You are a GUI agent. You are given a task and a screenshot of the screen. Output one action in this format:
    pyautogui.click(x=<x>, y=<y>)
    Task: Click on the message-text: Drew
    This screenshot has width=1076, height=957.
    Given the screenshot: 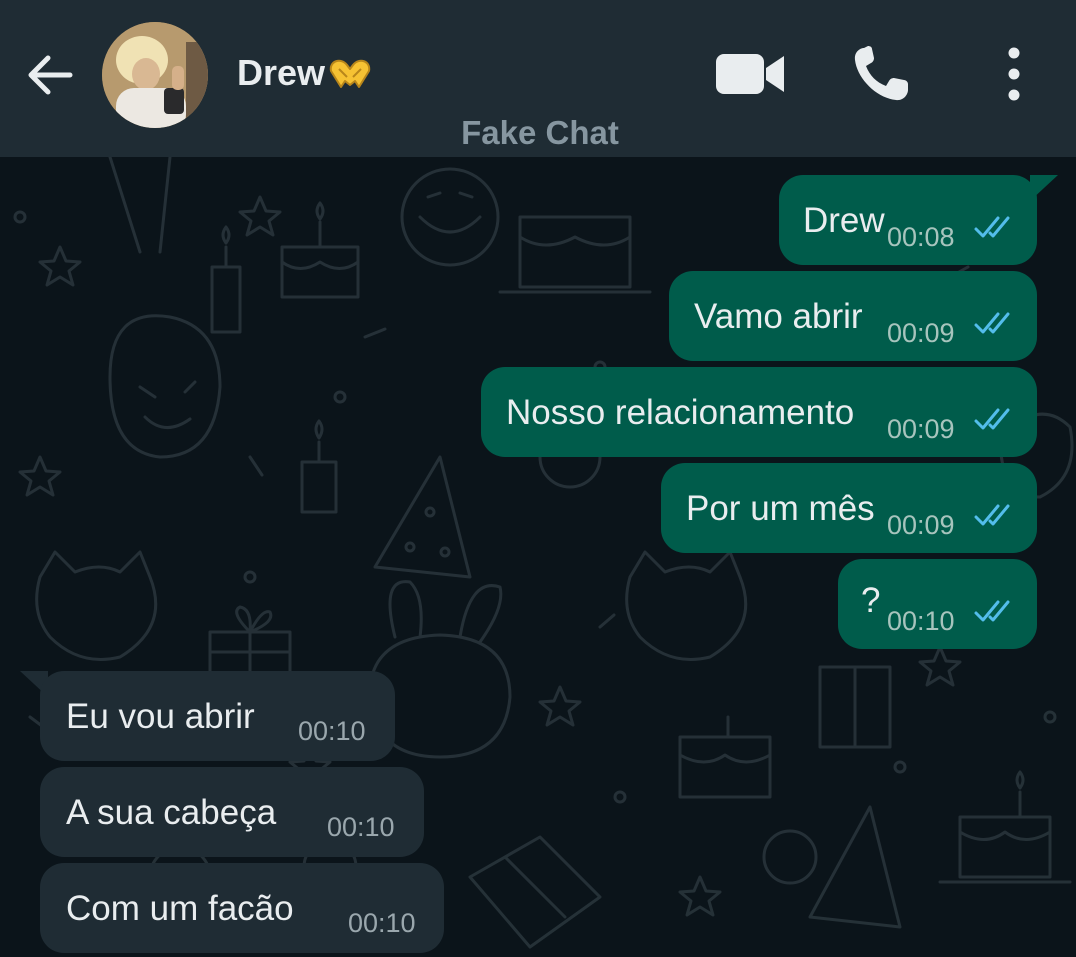 What is the action you would take?
    pyautogui.click(x=844, y=220)
    